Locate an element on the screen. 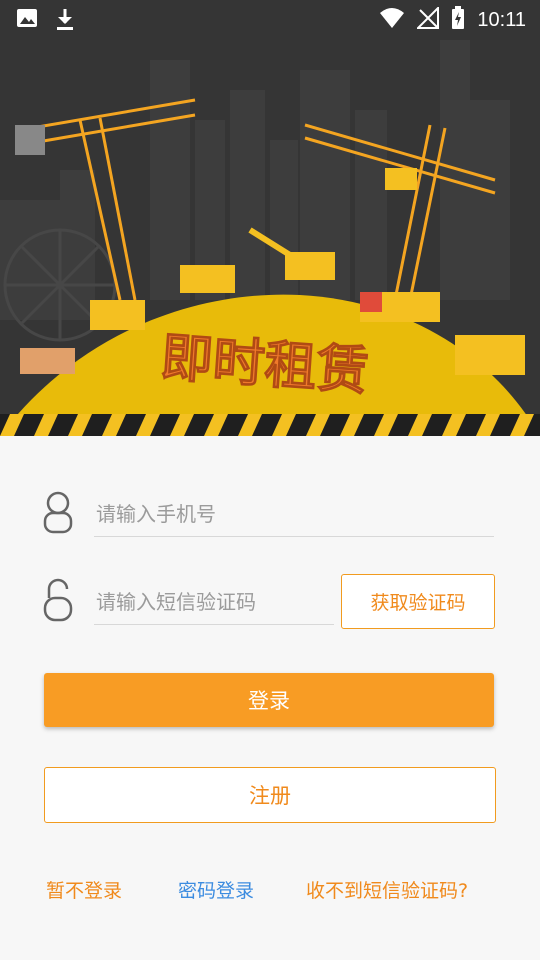 Image resolution: width=540 pixels, height=960 pixels. code-field is located at coordinates (216, 602).